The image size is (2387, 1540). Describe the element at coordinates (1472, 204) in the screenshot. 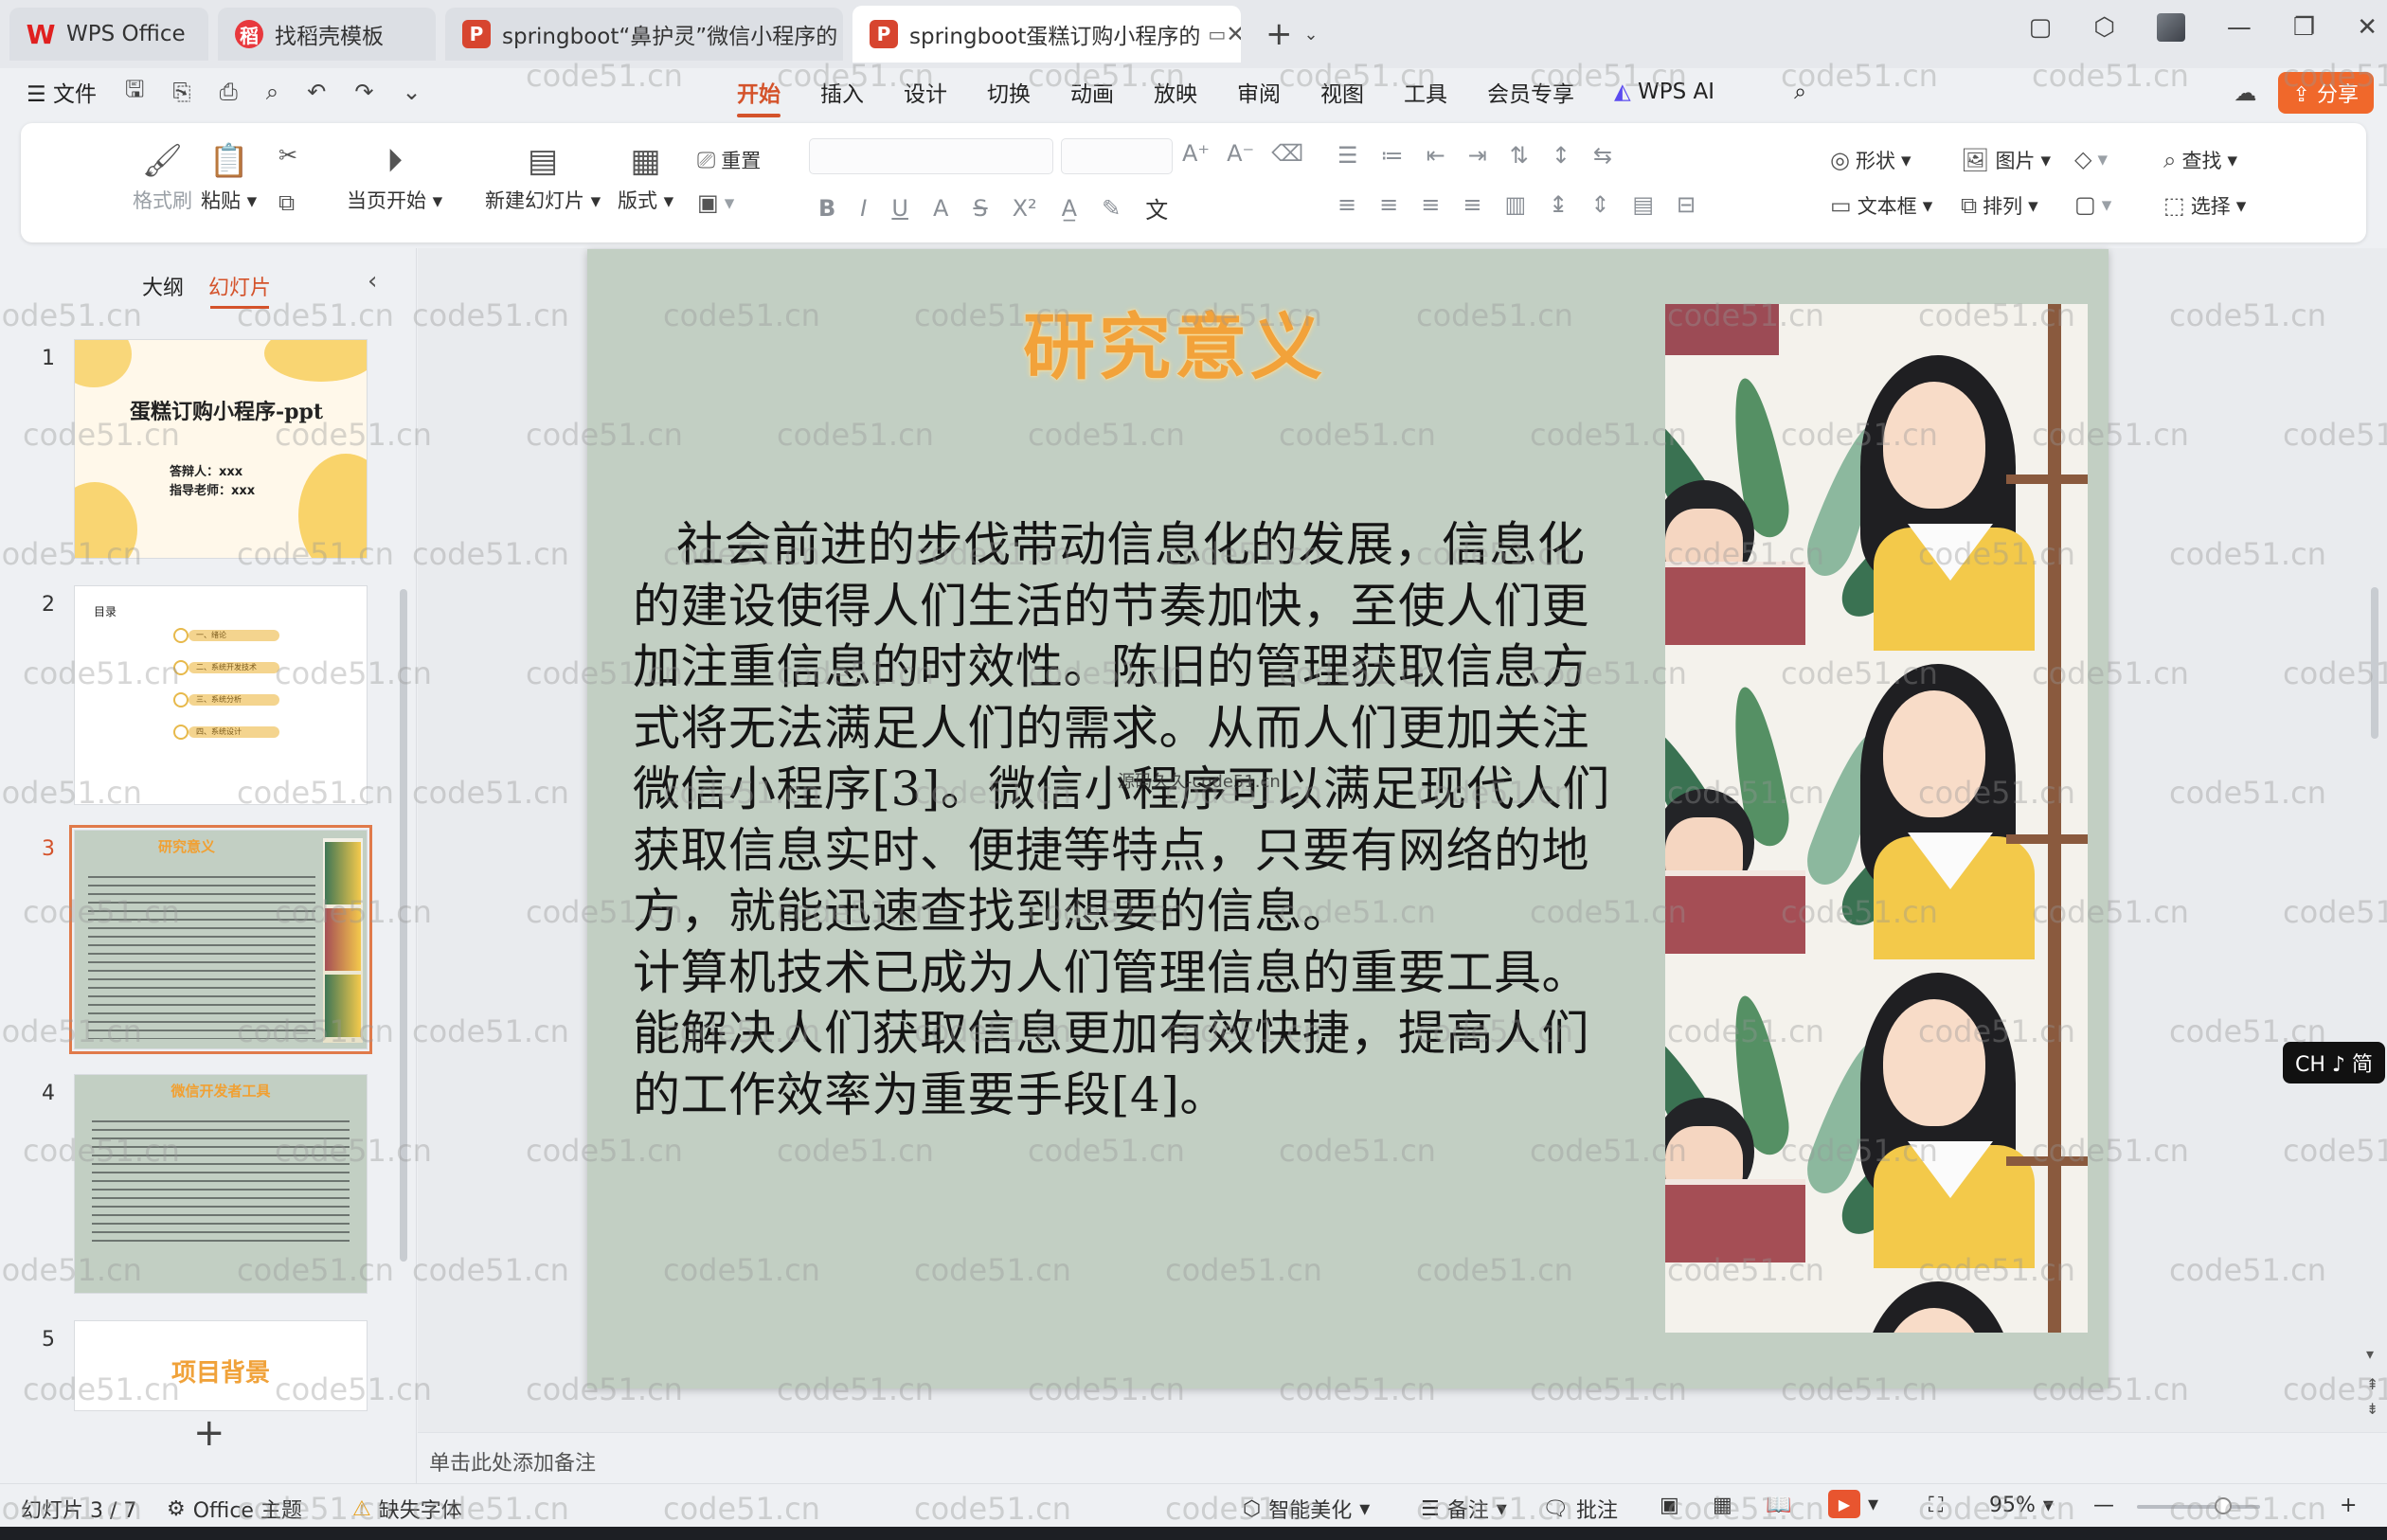

I see `justify-icon: ≡` at that location.